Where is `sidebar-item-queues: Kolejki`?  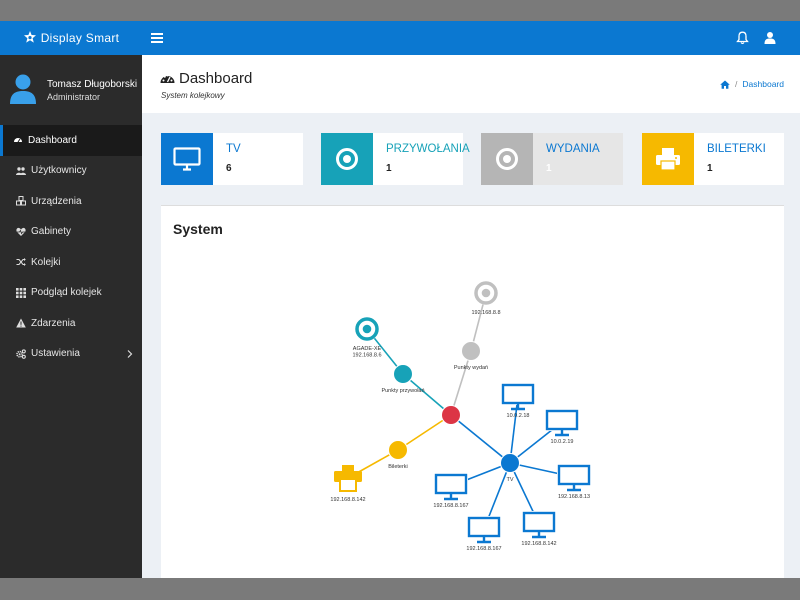 sidebar-item-queues: Kolejki is located at coordinates (71, 262).